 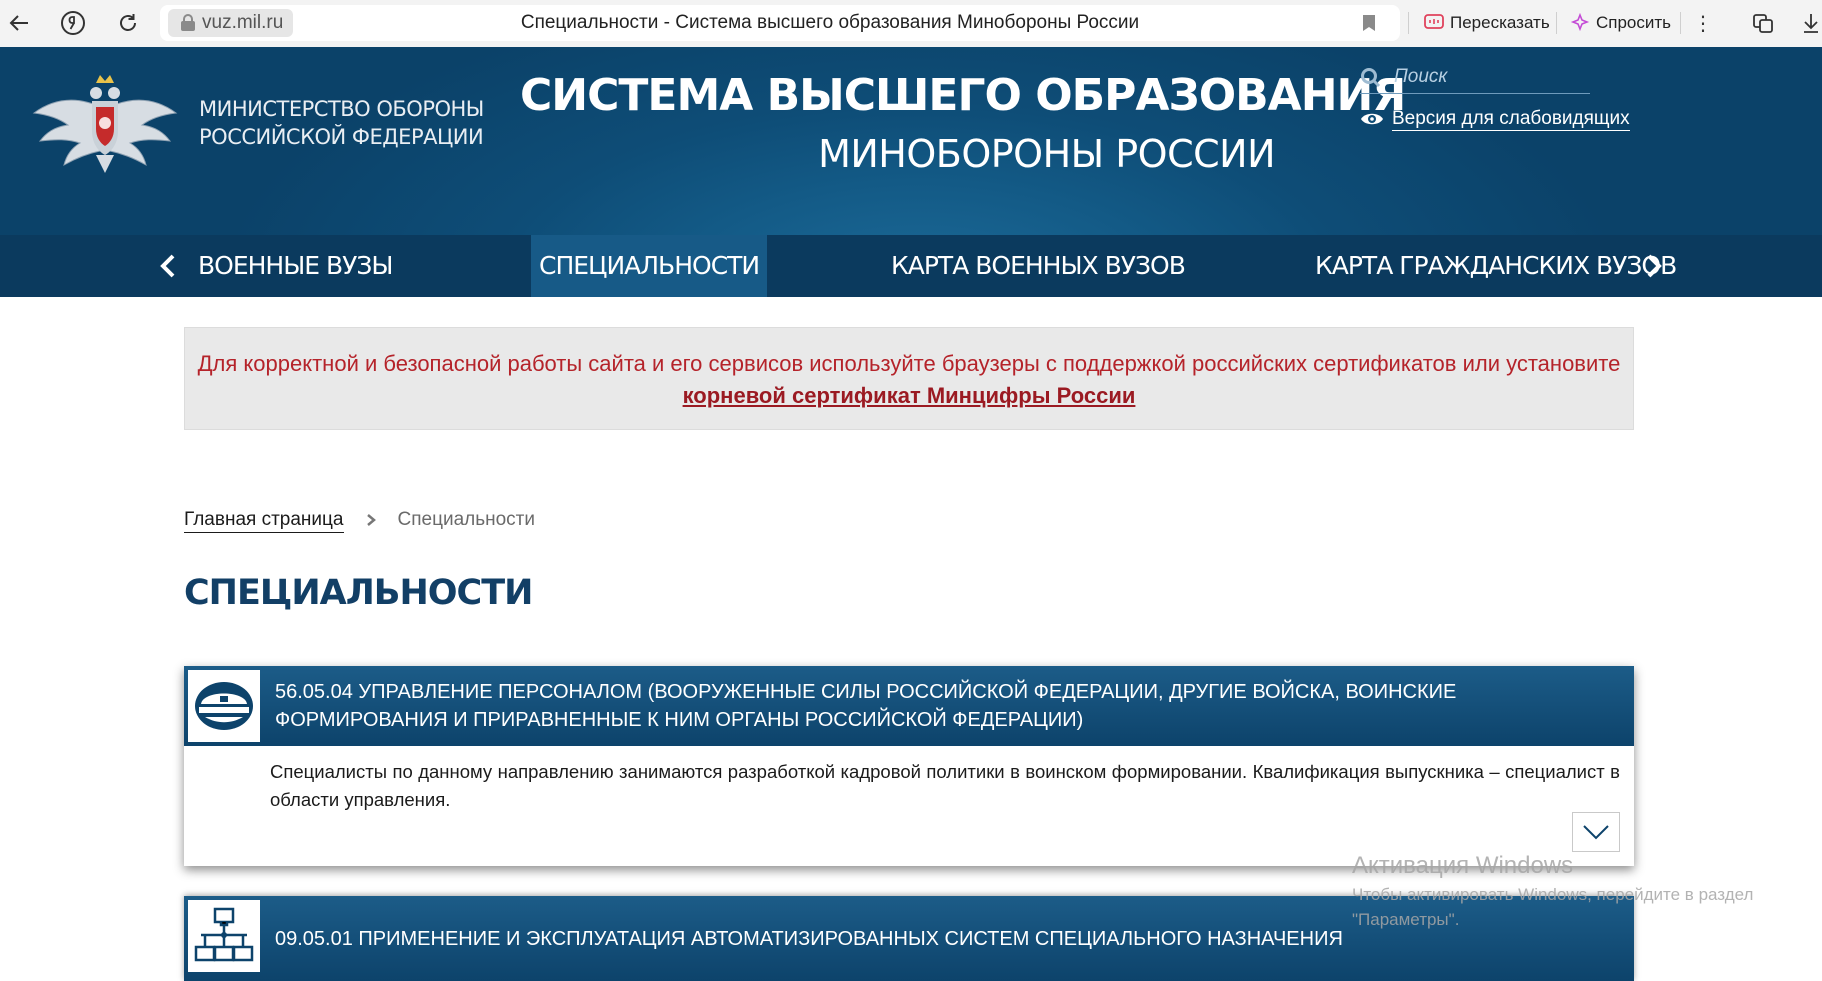 I want to click on nav-item-military-universities-map: КАРТА ВОЕННЫХ ВУЗОВ, so click(x=1038, y=266).